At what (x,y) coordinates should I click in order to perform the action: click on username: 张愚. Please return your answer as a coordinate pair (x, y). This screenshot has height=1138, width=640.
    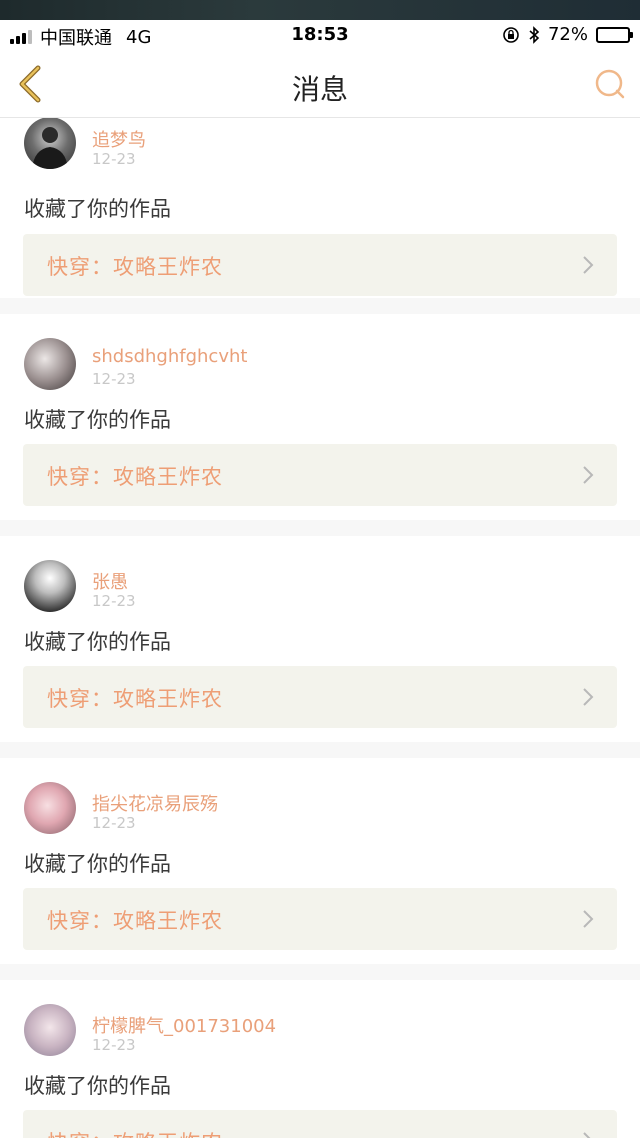
    Looking at the image, I should click on (110, 581).